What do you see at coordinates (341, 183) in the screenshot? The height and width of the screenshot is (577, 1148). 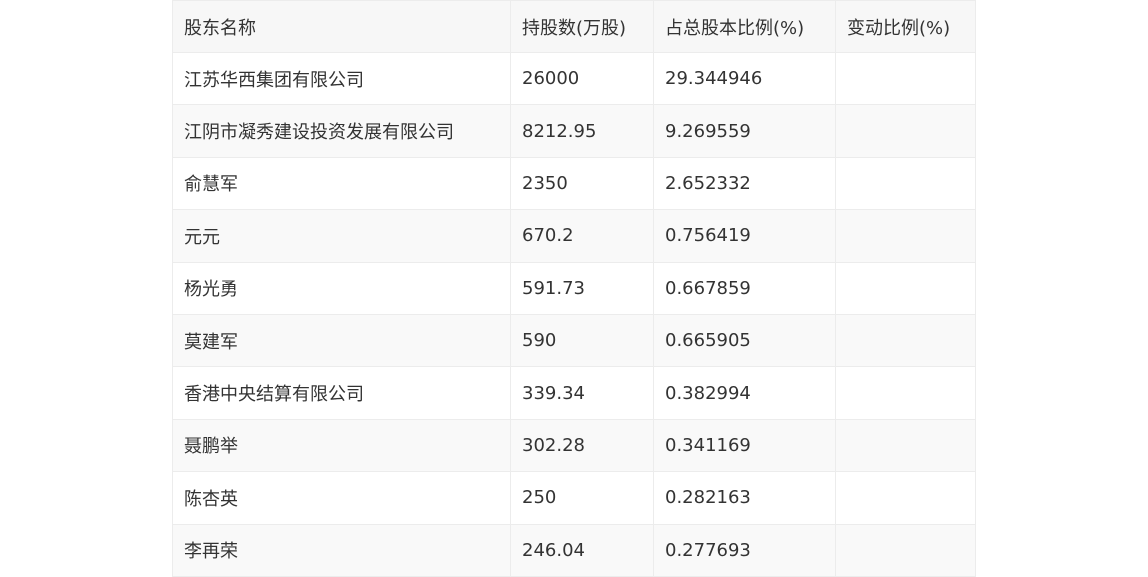 I see `cell-shareholder-name: 俞慧军` at bounding box center [341, 183].